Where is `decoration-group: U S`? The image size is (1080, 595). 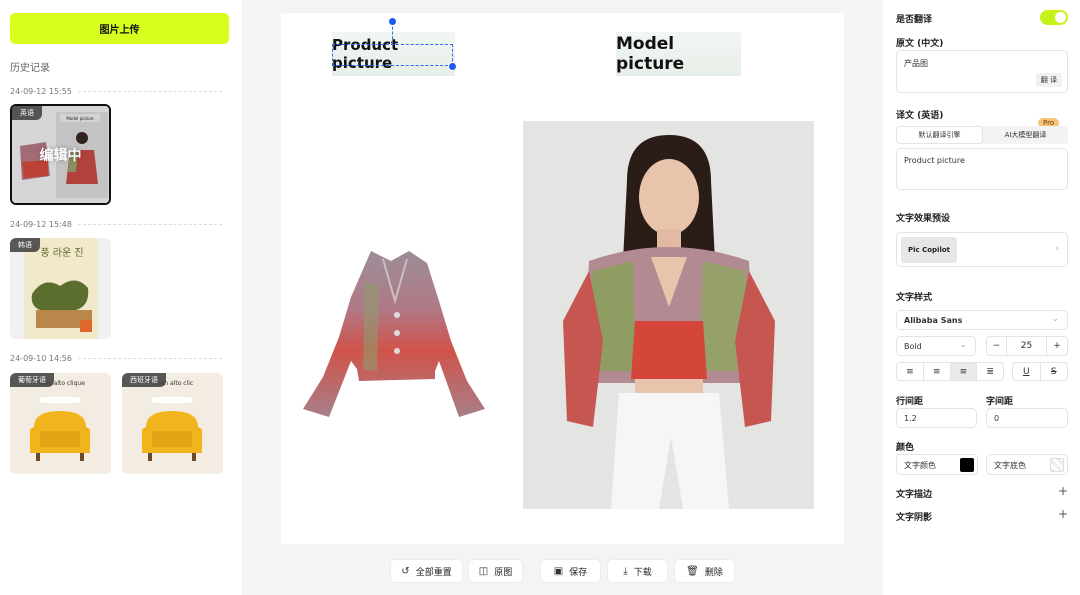 decoration-group: U S is located at coordinates (1040, 371).